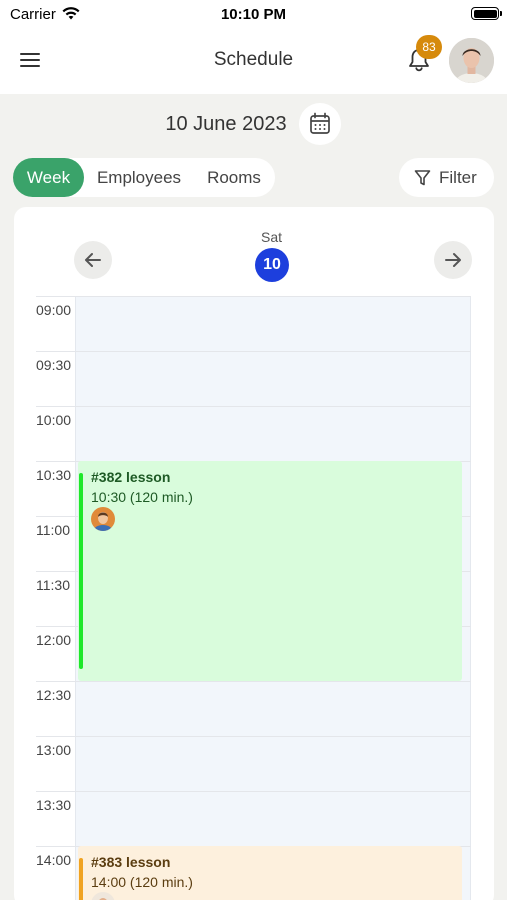  What do you see at coordinates (429, 47) in the screenshot?
I see `notification-badge: 83` at bounding box center [429, 47].